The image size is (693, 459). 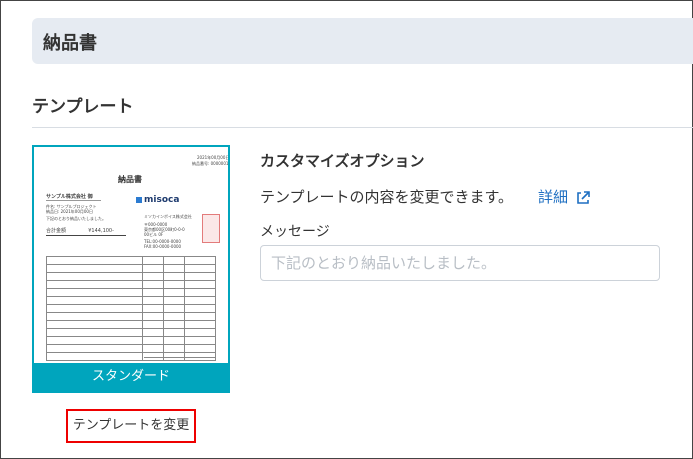 What do you see at coordinates (69, 197) in the screenshot?
I see `thumbnail-customer: サンプル株式会社 御` at bounding box center [69, 197].